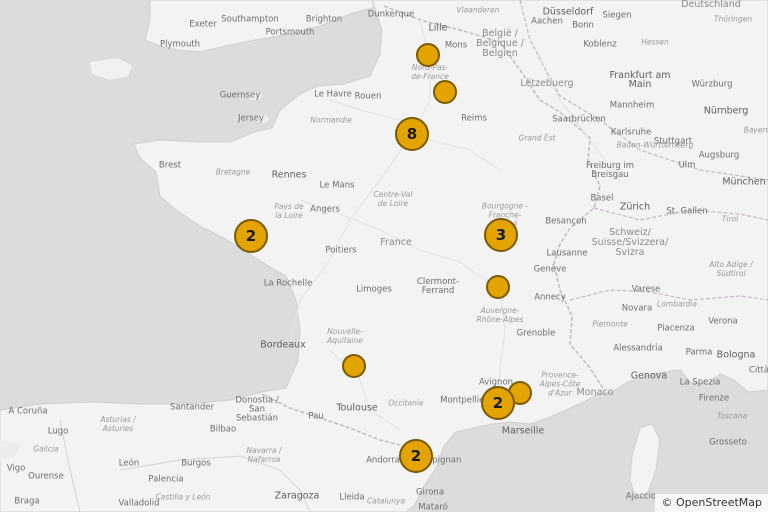 This screenshot has height=512, width=768. What do you see at coordinates (723, 321) in the screenshot?
I see `label-verona: Verona` at bounding box center [723, 321].